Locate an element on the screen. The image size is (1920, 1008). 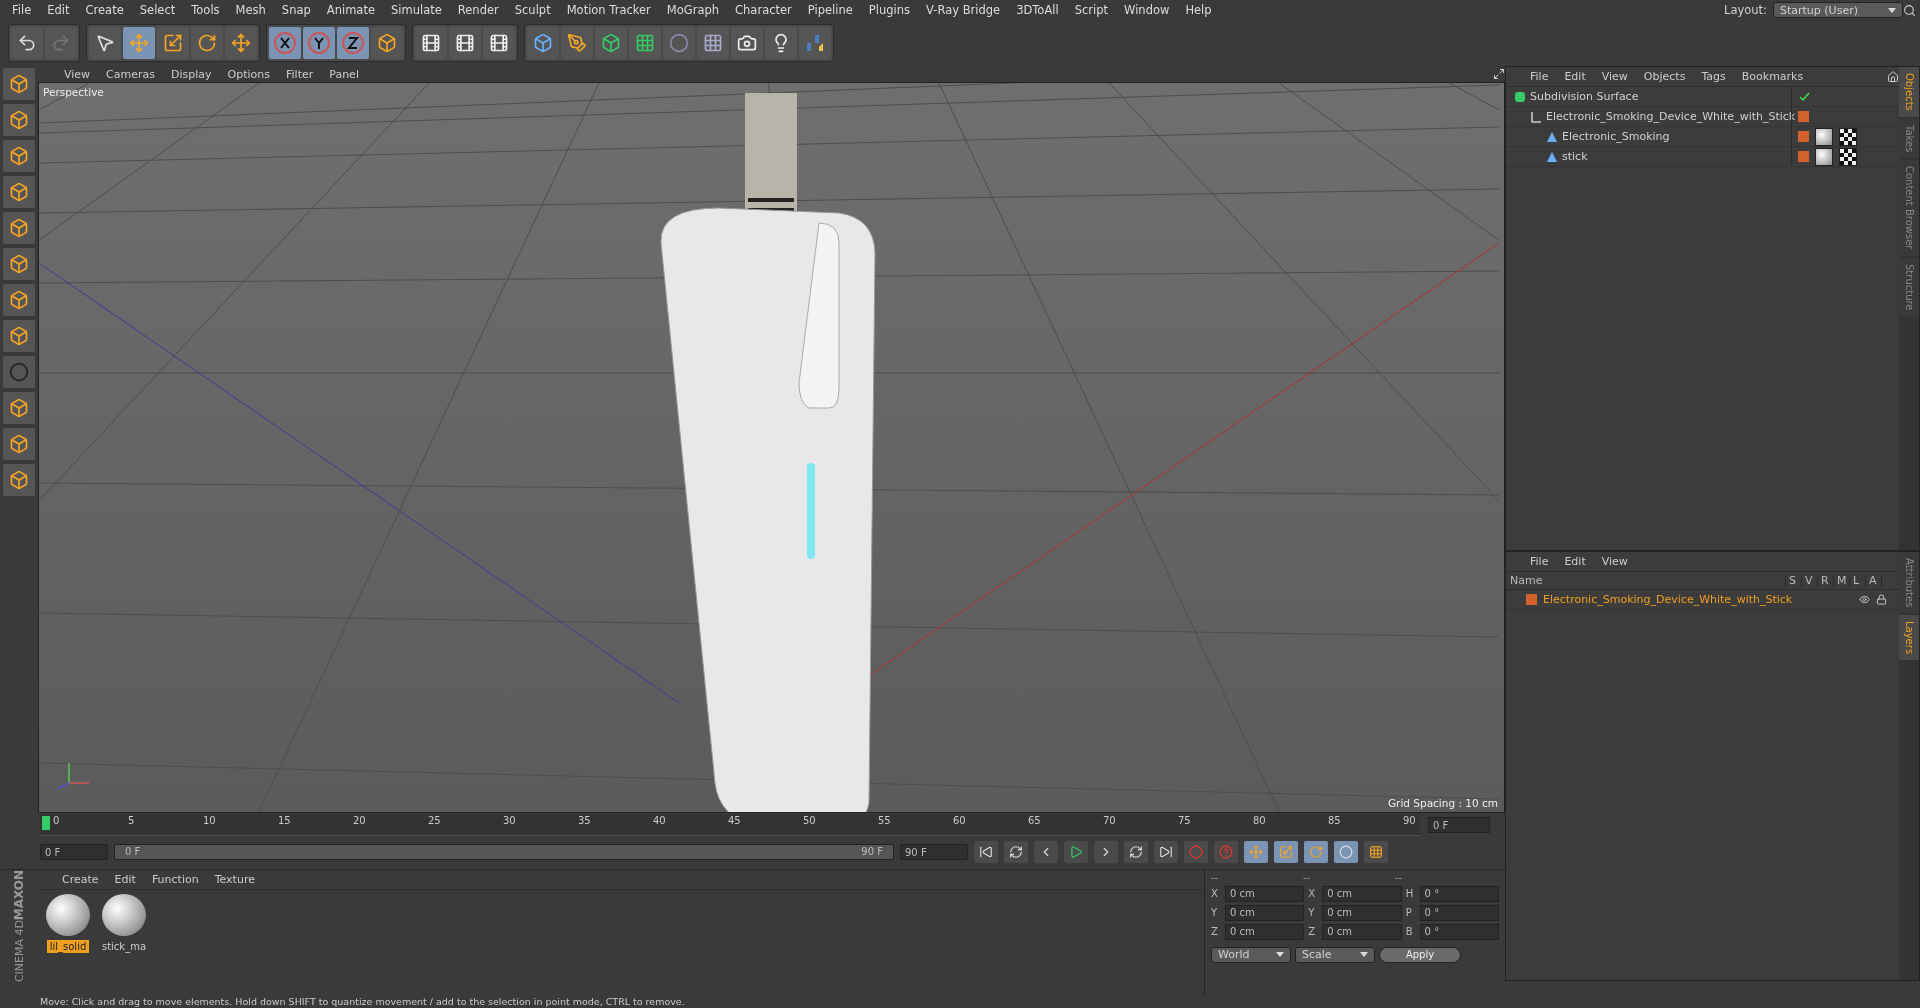
range-end-label: 90 F is located at coordinates (872, 852).